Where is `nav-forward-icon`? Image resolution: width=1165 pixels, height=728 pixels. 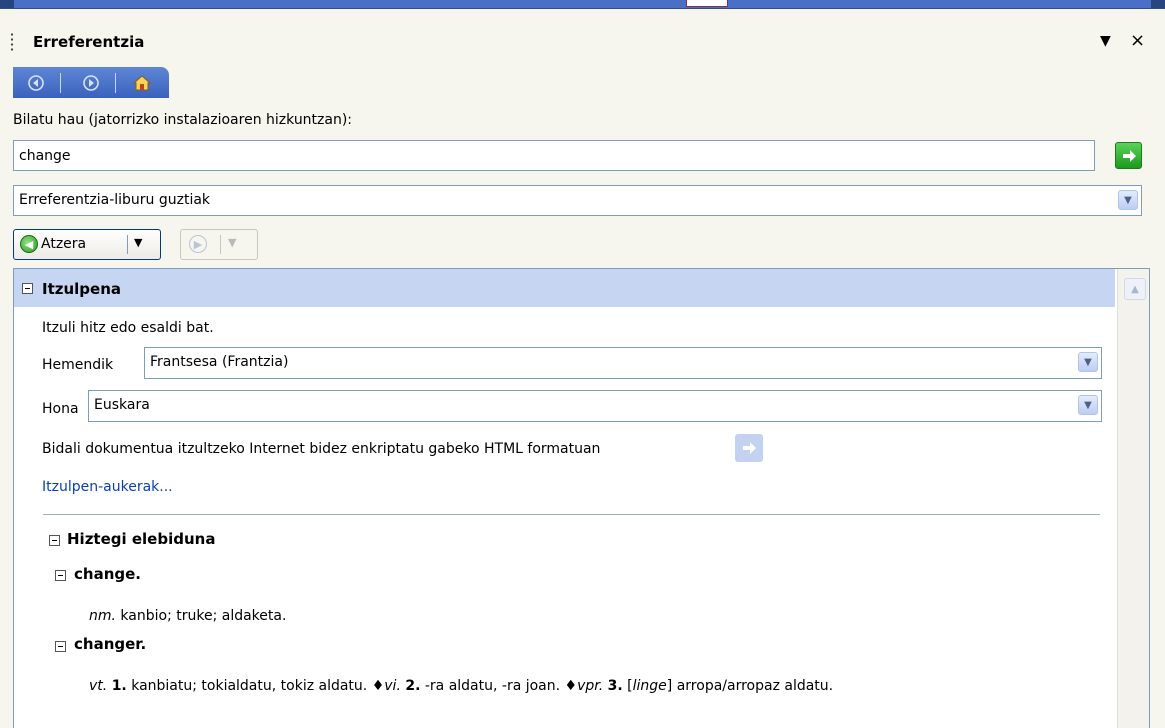 nav-forward-icon is located at coordinates (91, 83).